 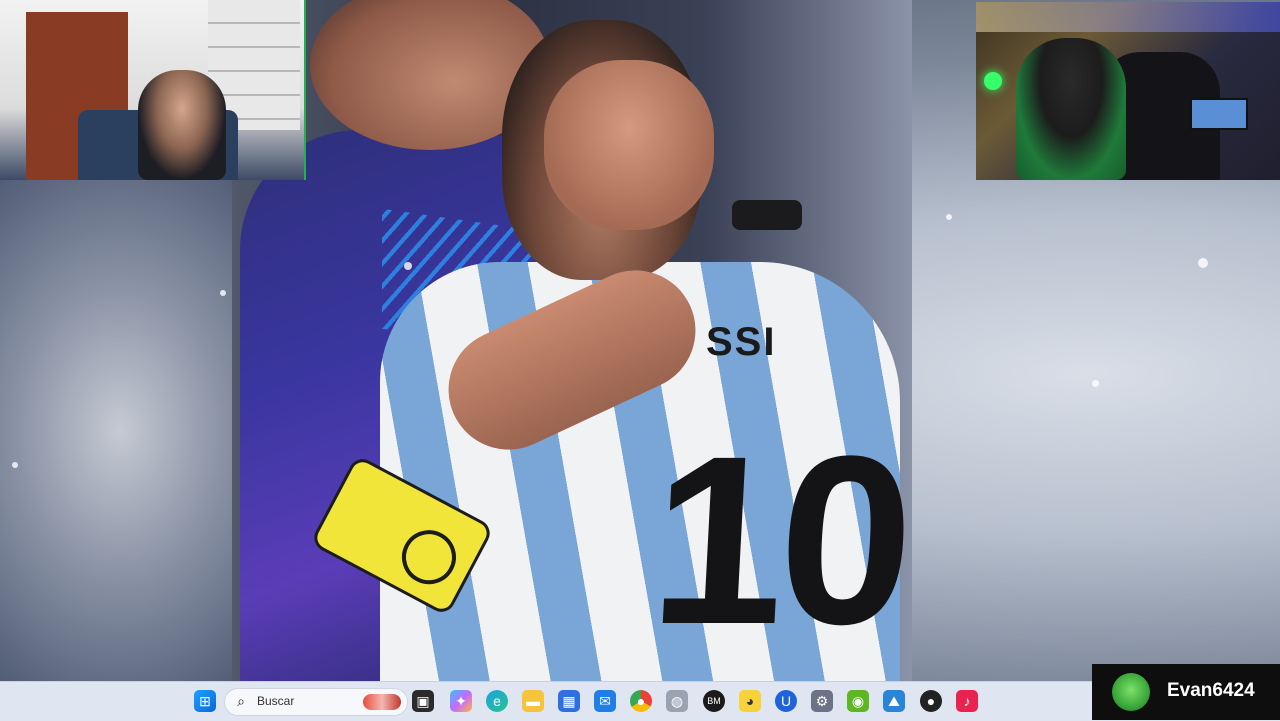 I want to click on webcam-ceiling-light, so click(x=1128, y=17).